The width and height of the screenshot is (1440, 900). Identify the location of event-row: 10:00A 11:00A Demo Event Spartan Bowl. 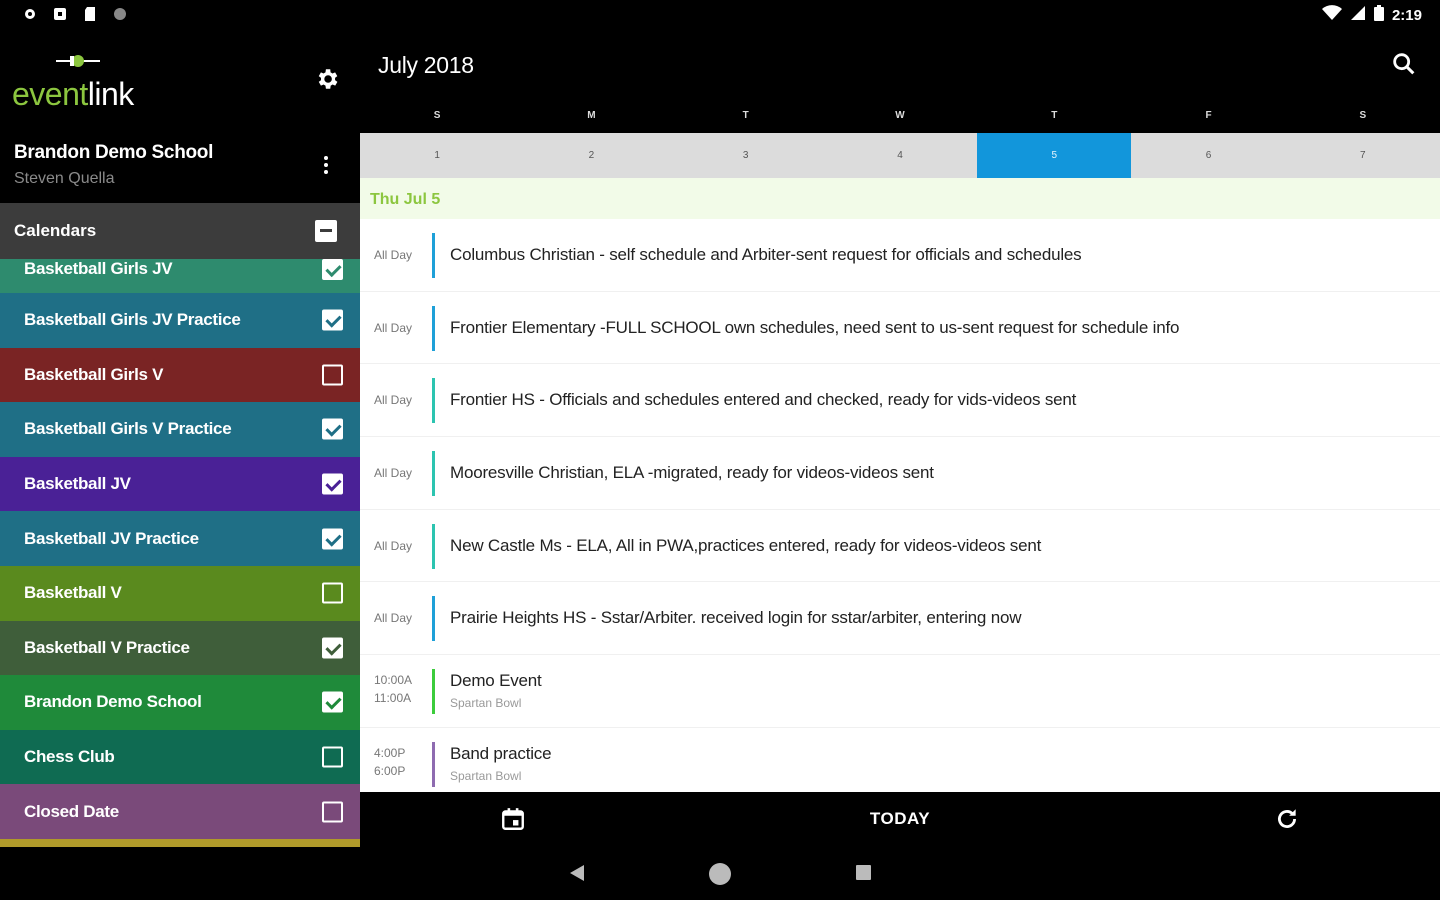
(900, 691).